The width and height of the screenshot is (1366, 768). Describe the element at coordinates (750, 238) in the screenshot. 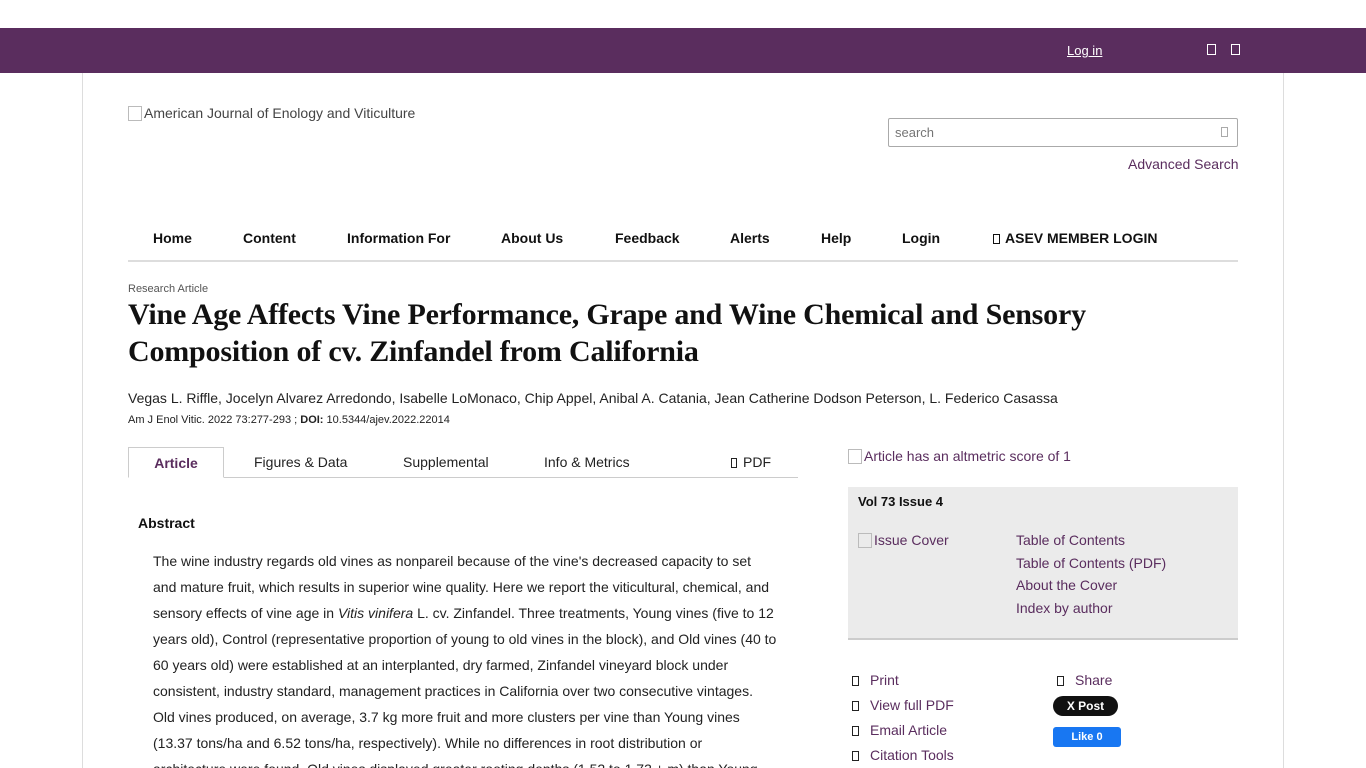

I see `nav-alerts: Alerts` at that location.